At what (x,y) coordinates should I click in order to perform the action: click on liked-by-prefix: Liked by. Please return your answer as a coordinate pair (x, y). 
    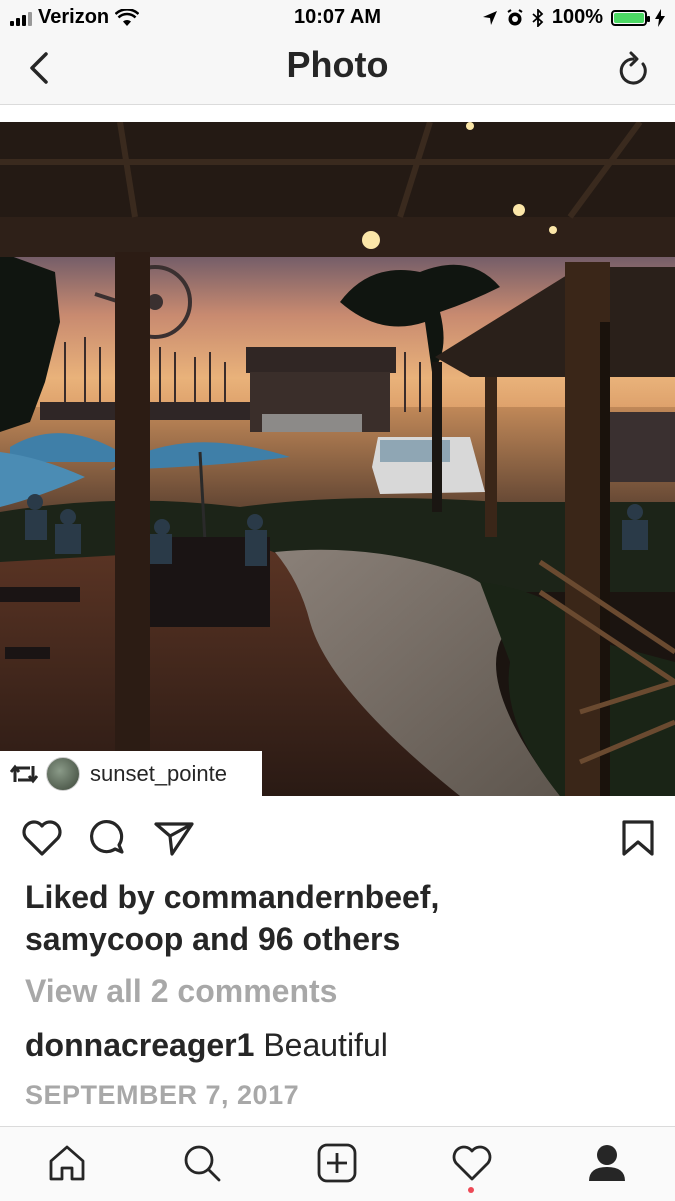
    Looking at the image, I should click on (94, 897).